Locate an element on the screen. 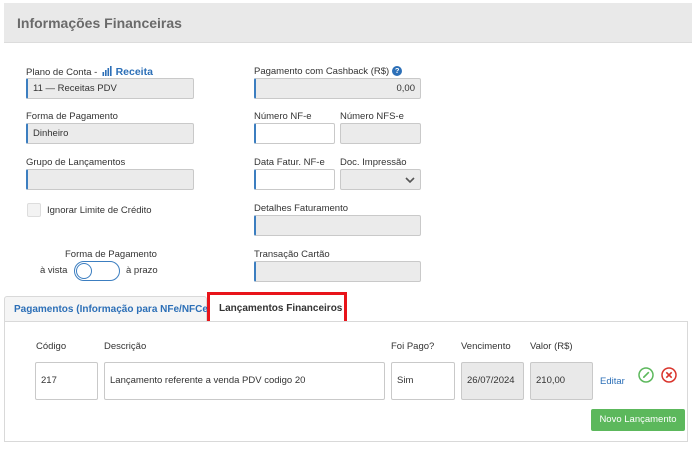 The height and width of the screenshot is (452, 695). col-vencimento: Vencimento is located at coordinates (486, 346).